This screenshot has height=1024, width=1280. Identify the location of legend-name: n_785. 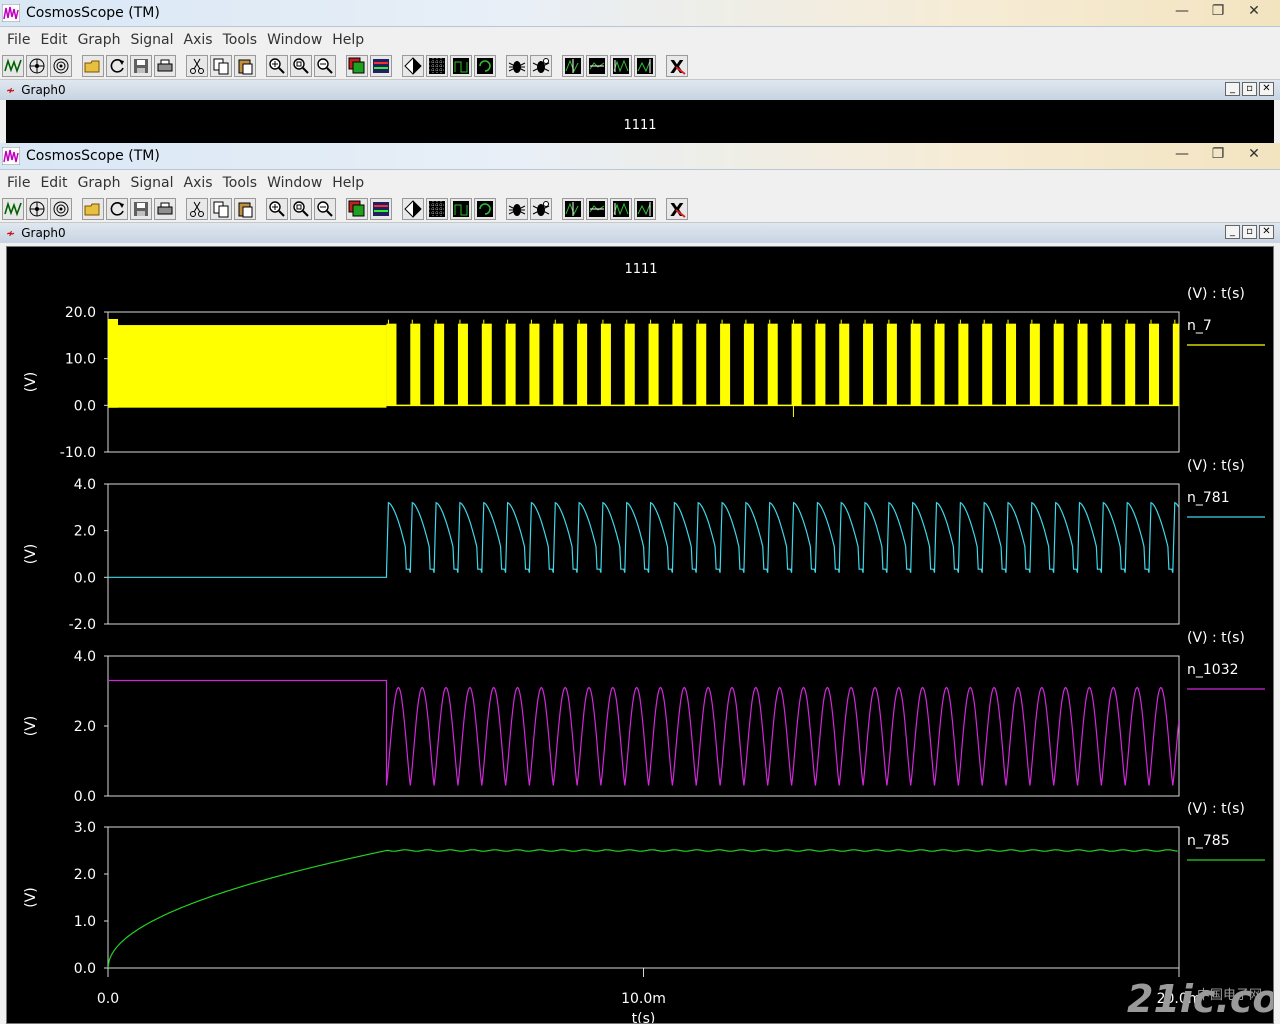
(1208, 841).